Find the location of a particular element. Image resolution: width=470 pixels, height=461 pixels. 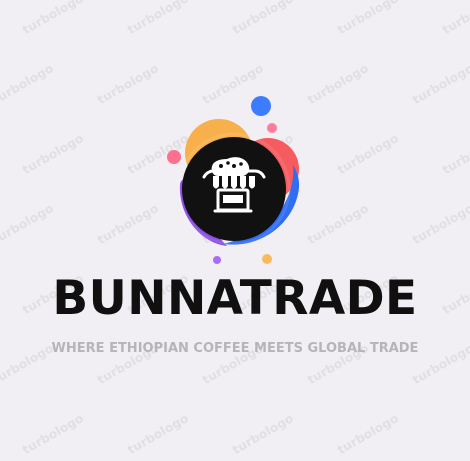

logo-graphic is located at coordinates (233, 180).